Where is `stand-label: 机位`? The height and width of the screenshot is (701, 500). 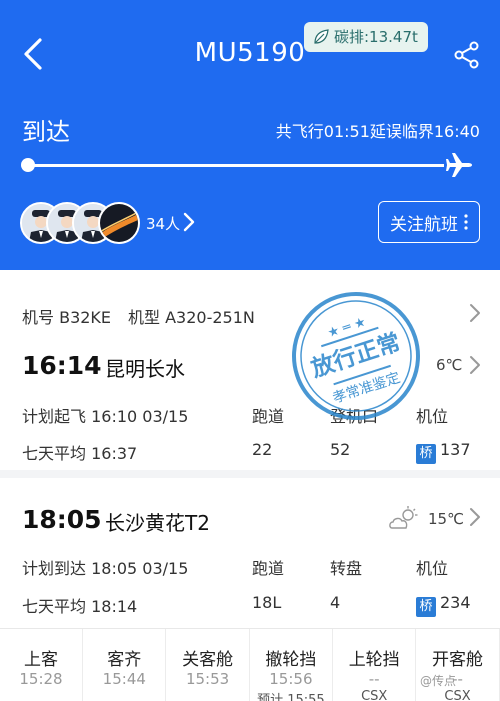 stand-label: 机位 is located at coordinates (432, 568).